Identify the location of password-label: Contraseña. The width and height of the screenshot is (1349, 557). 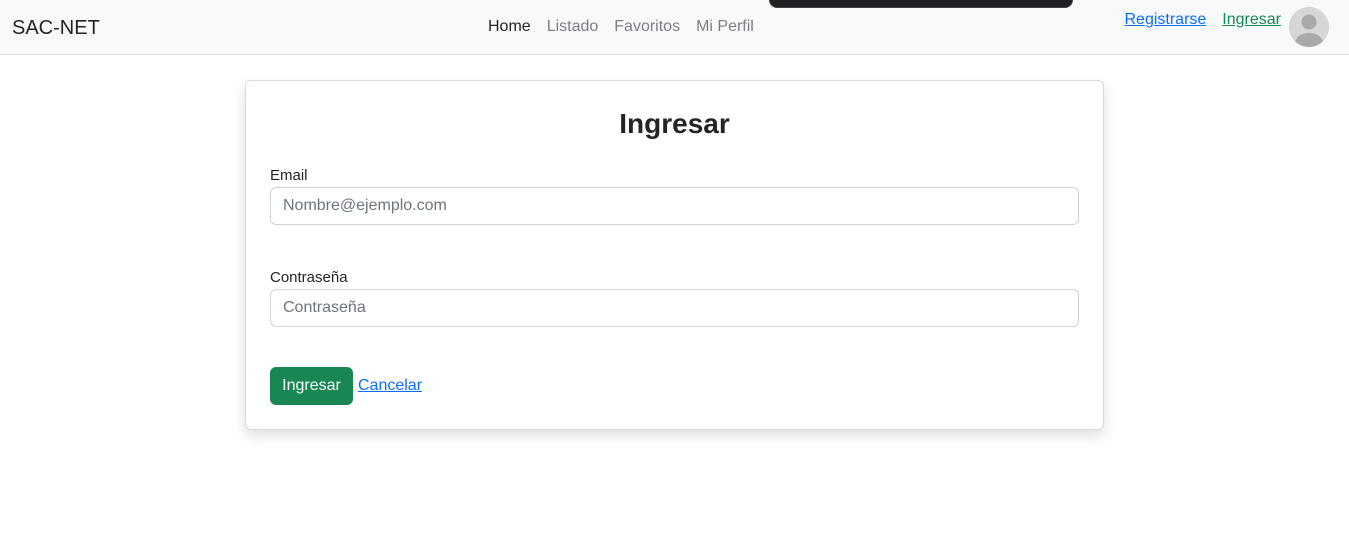
(309, 277).